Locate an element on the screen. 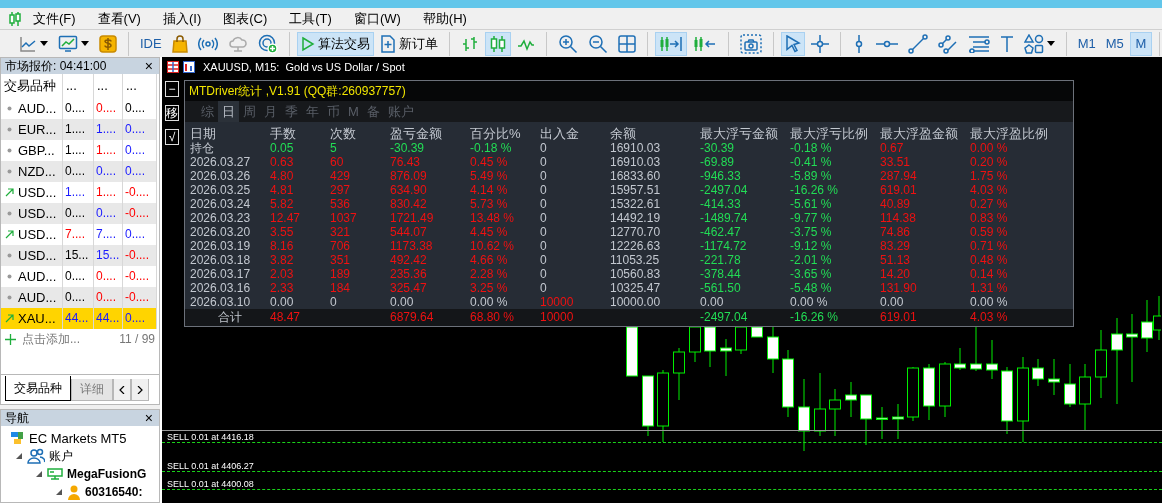 Image resolution: width=1162 pixels, height=503 pixels. table-cell-text: 3.55 is located at coordinates (282, 232).